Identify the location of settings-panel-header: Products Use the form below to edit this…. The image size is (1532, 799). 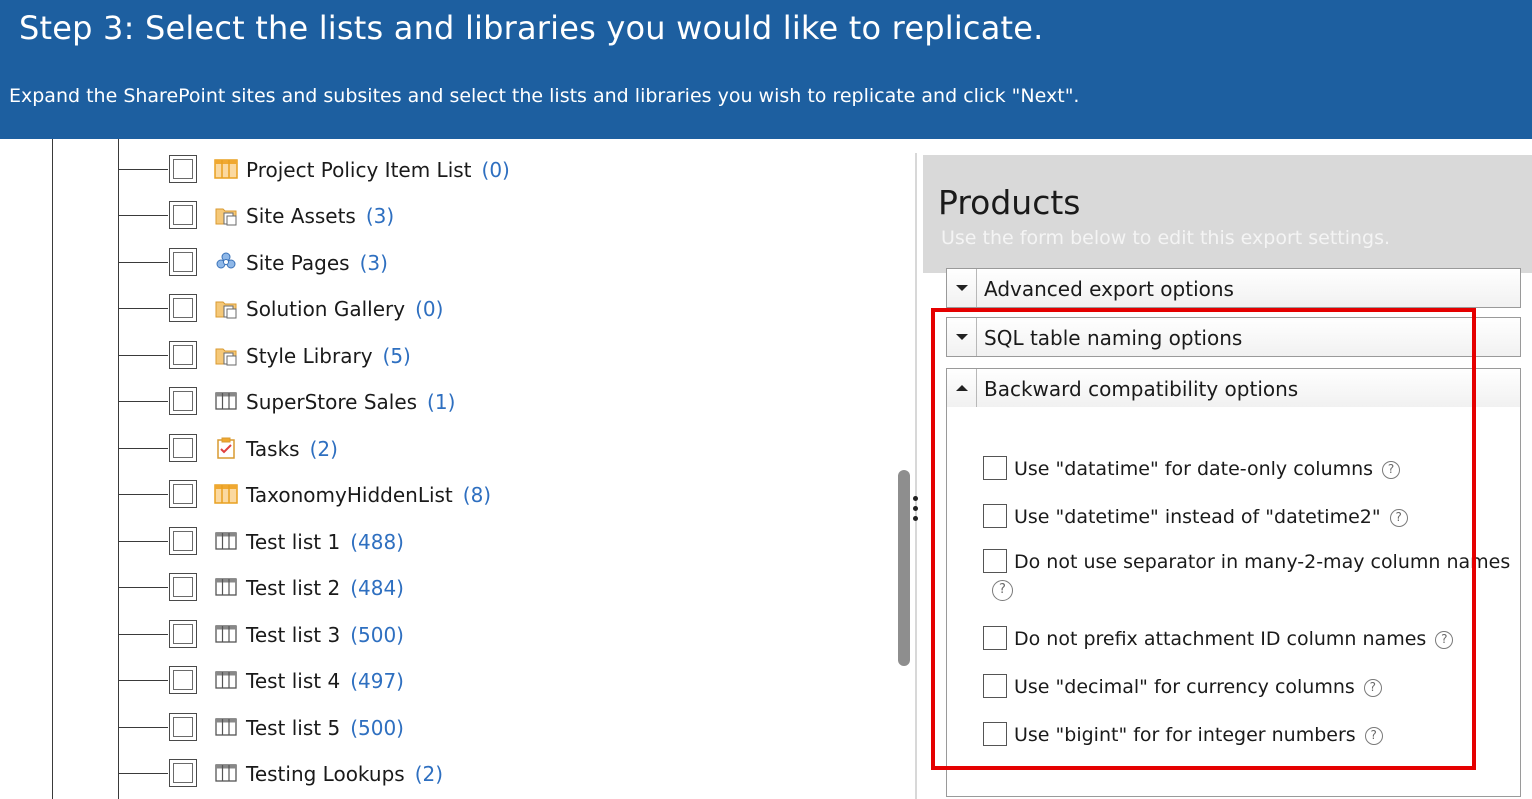
(1227, 214).